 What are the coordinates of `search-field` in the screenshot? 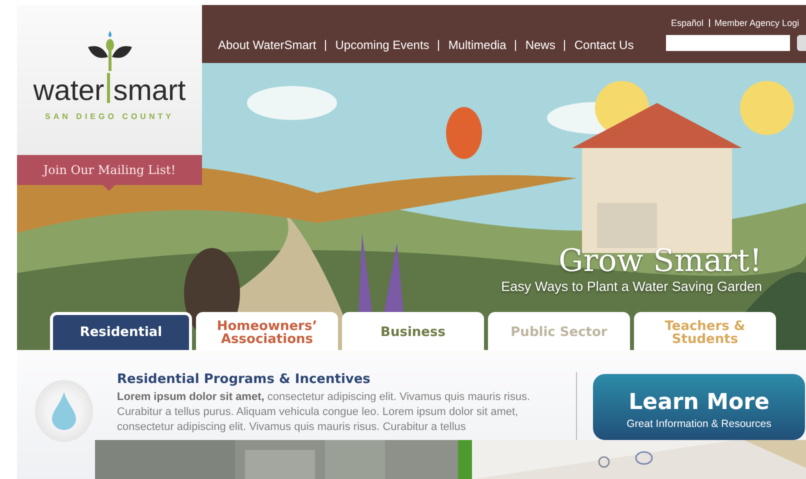 It's located at (728, 43).